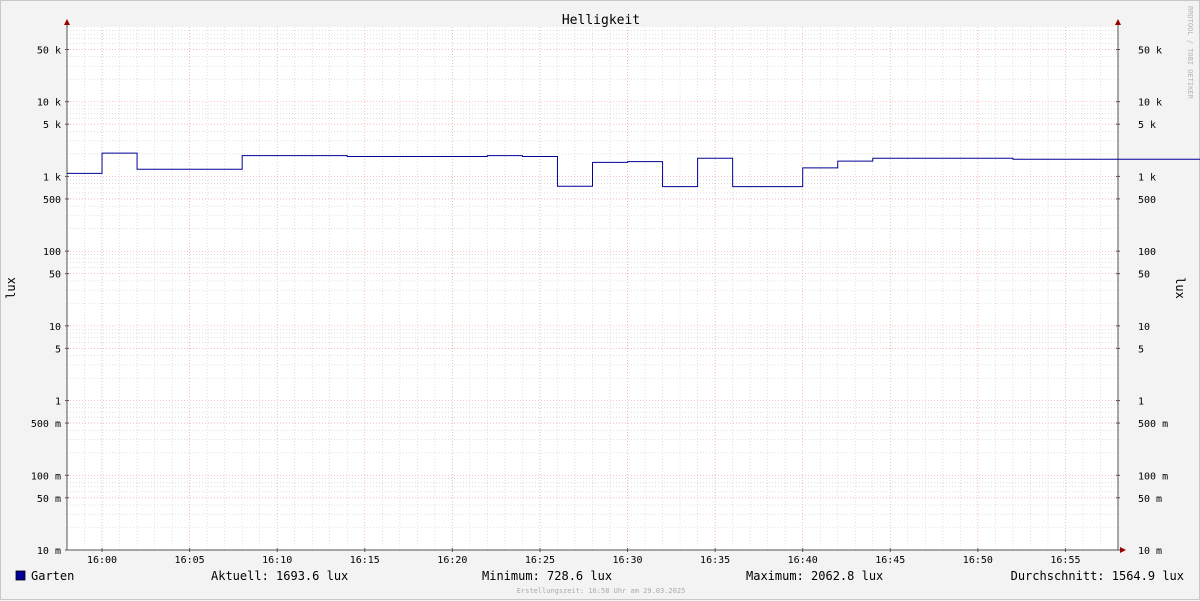 Image resolution: width=1200 pixels, height=601 pixels. Describe the element at coordinates (1150, 499) in the screenshot. I see `y-tick-label-right: 50 m` at that location.